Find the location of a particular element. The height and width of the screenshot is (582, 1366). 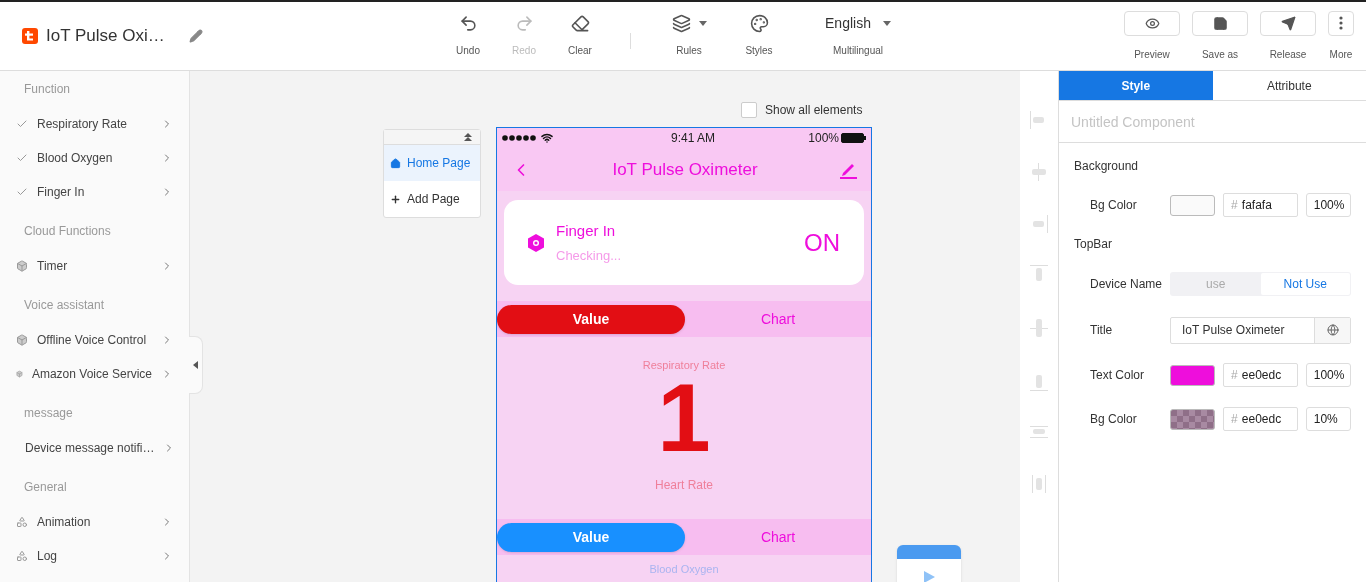

toolbar-button: Styles is located at coordinates (759, 36).